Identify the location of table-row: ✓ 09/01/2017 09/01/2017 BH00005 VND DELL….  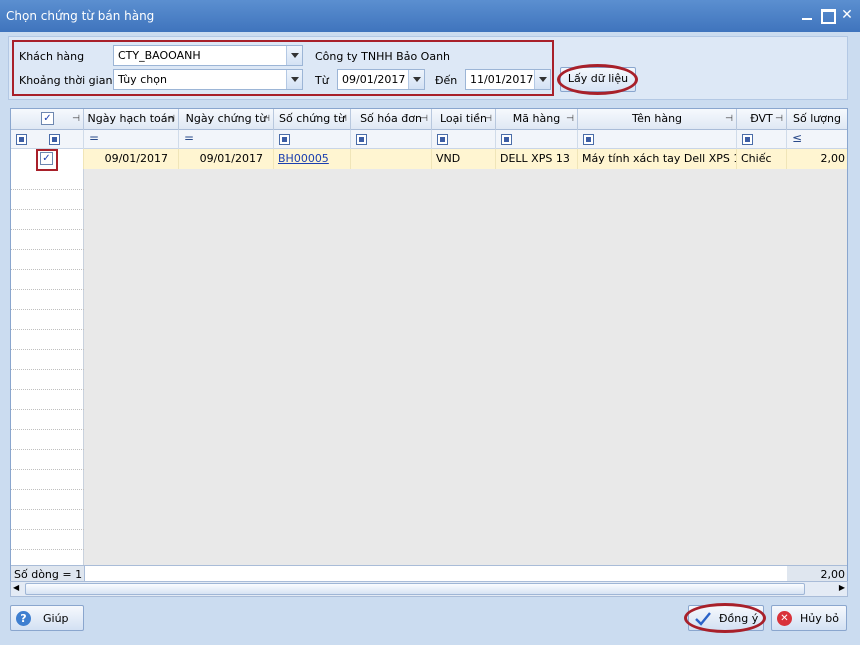
(429, 159).